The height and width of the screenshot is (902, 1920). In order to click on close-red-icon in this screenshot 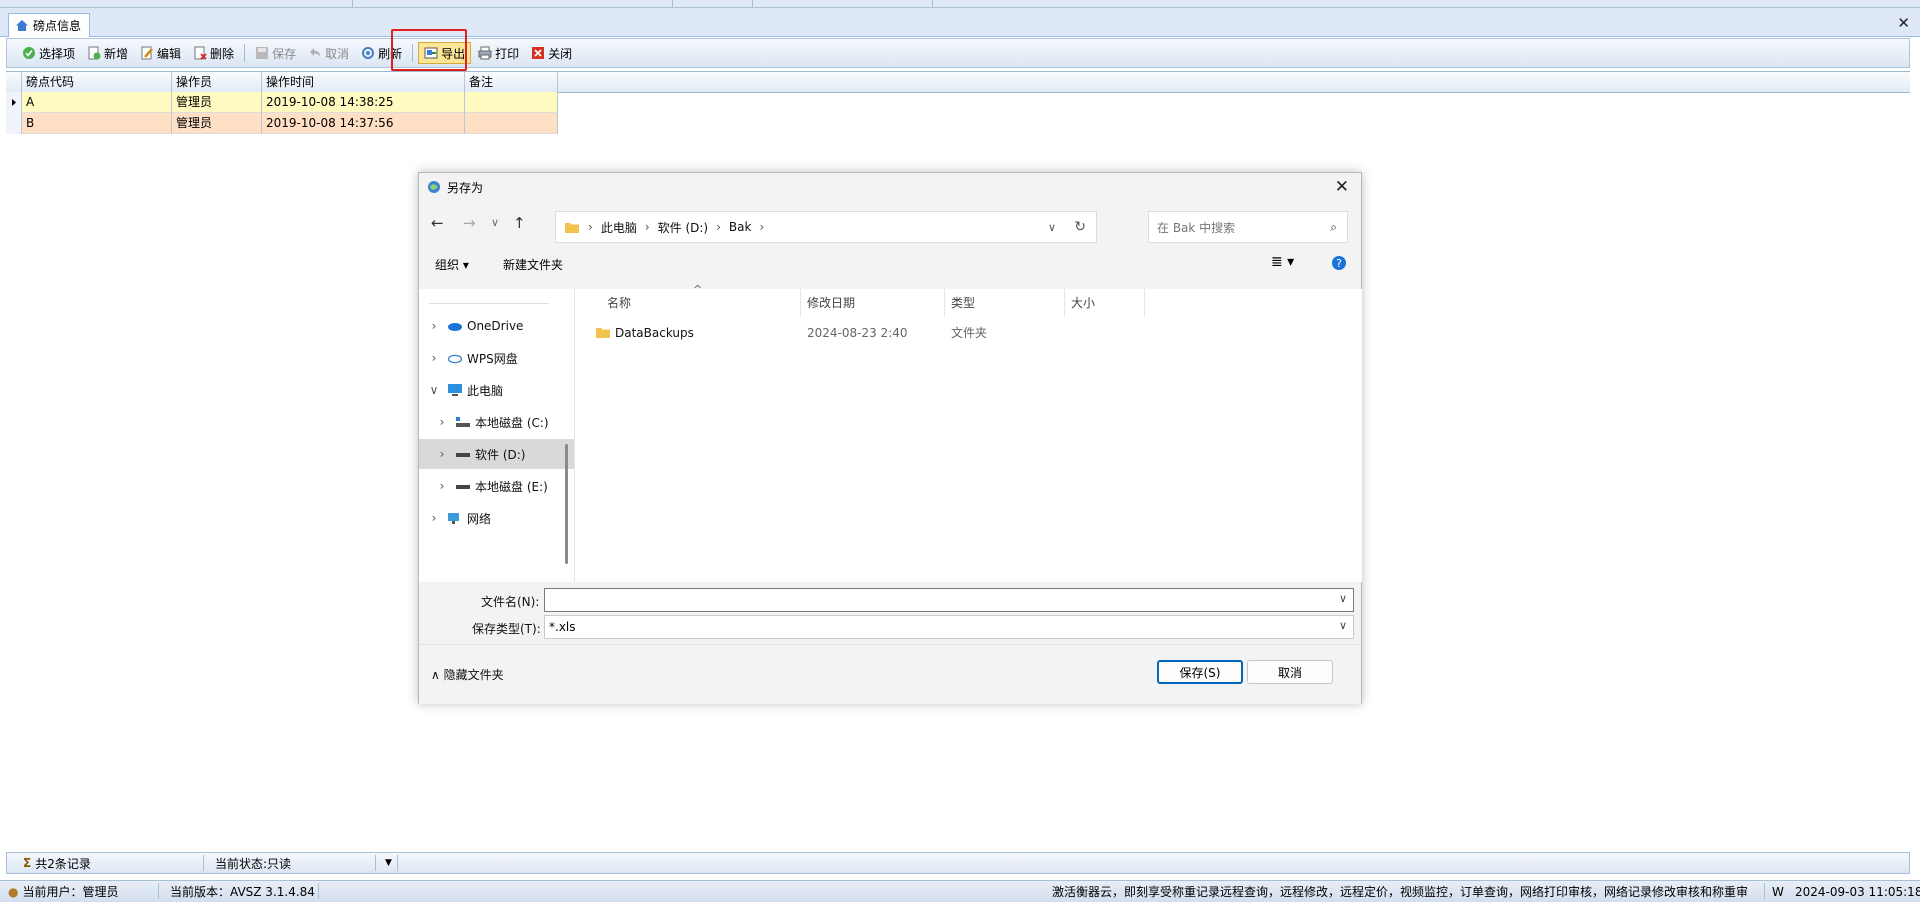, I will do `click(538, 53)`.